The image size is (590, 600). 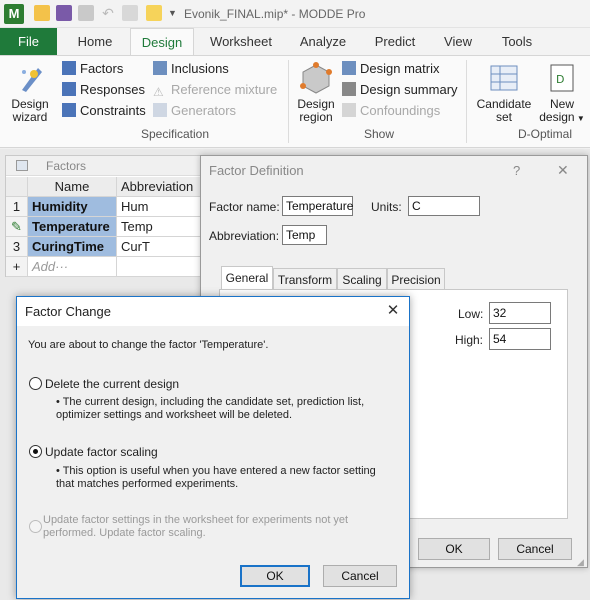 What do you see at coordinates (349, 89) in the screenshot?
I see `summary-icon` at bounding box center [349, 89].